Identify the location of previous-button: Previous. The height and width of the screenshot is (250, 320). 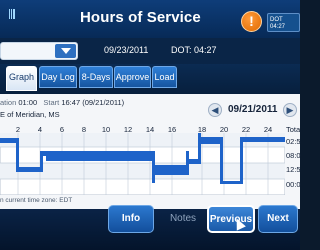
(231, 219).